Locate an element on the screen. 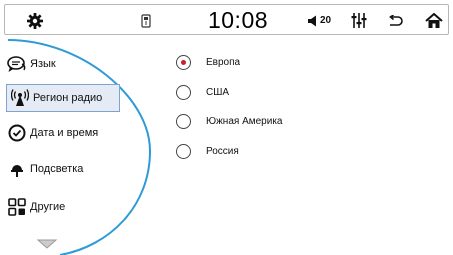 The image size is (453, 255). volume-indicator: 20 is located at coordinates (319, 20).